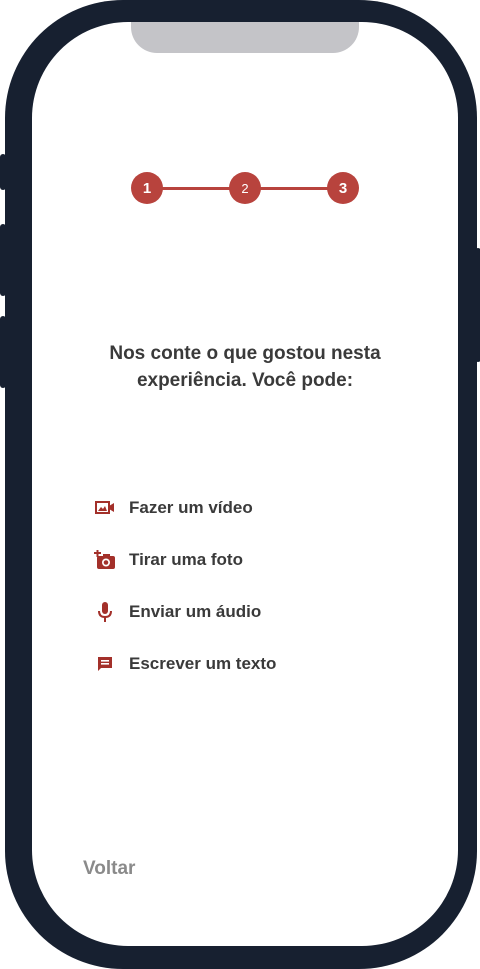  What do you see at coordinates (195, 611) in the screenshot?
I see `option-audio-label: Enviar um áudio` at bounding box center [195, 611].